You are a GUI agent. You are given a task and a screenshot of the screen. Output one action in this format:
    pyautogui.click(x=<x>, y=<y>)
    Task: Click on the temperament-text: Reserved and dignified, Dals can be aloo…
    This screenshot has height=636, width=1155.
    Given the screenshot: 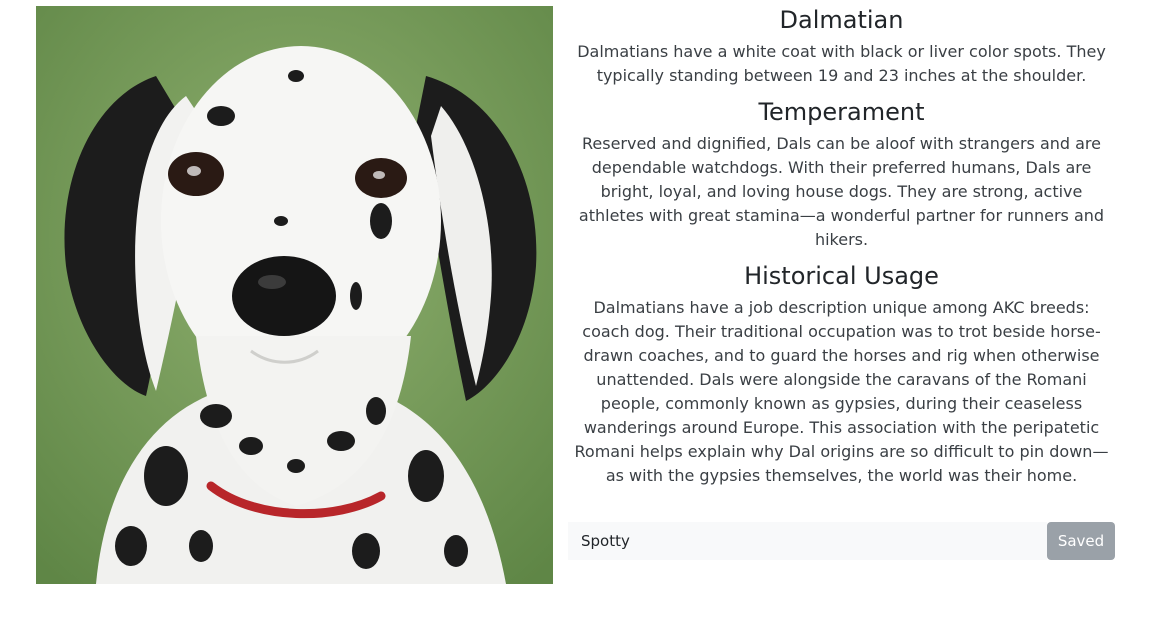 What is the action you would take?
    pyautogui.click(x=841, y=191)
    